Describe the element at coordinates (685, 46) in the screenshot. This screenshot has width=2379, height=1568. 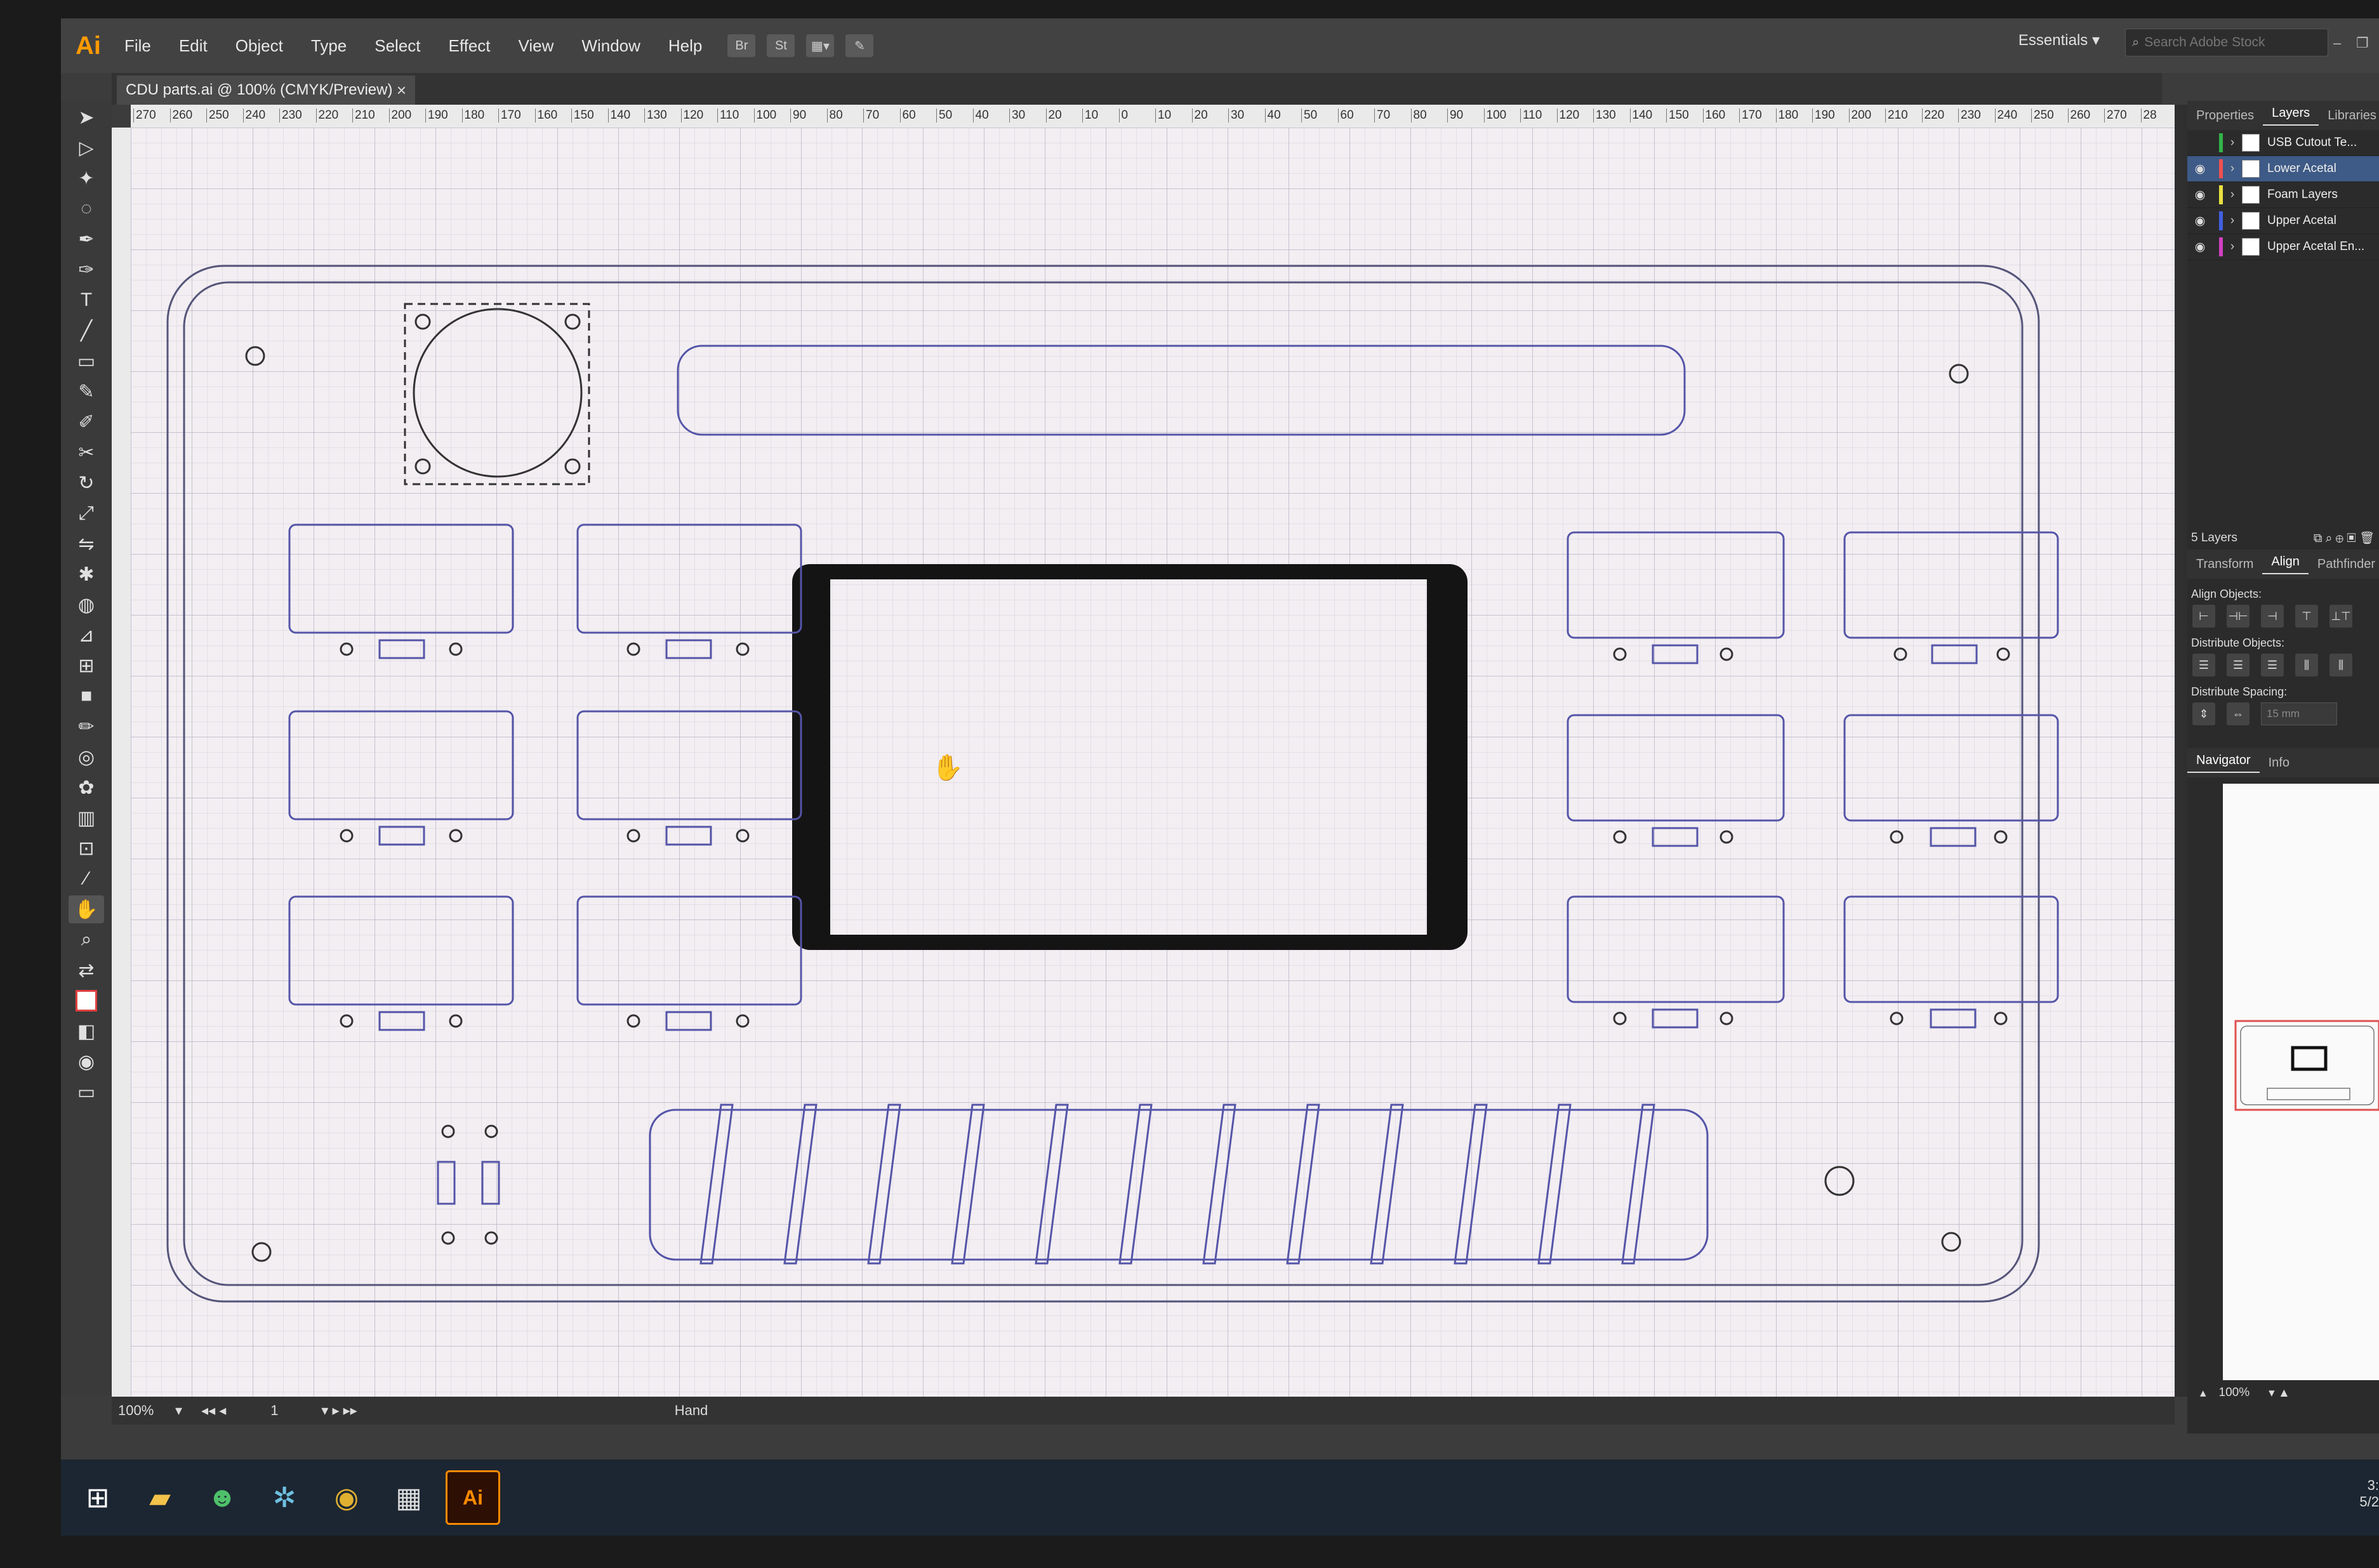
I see `menu-help: Help` at that location.